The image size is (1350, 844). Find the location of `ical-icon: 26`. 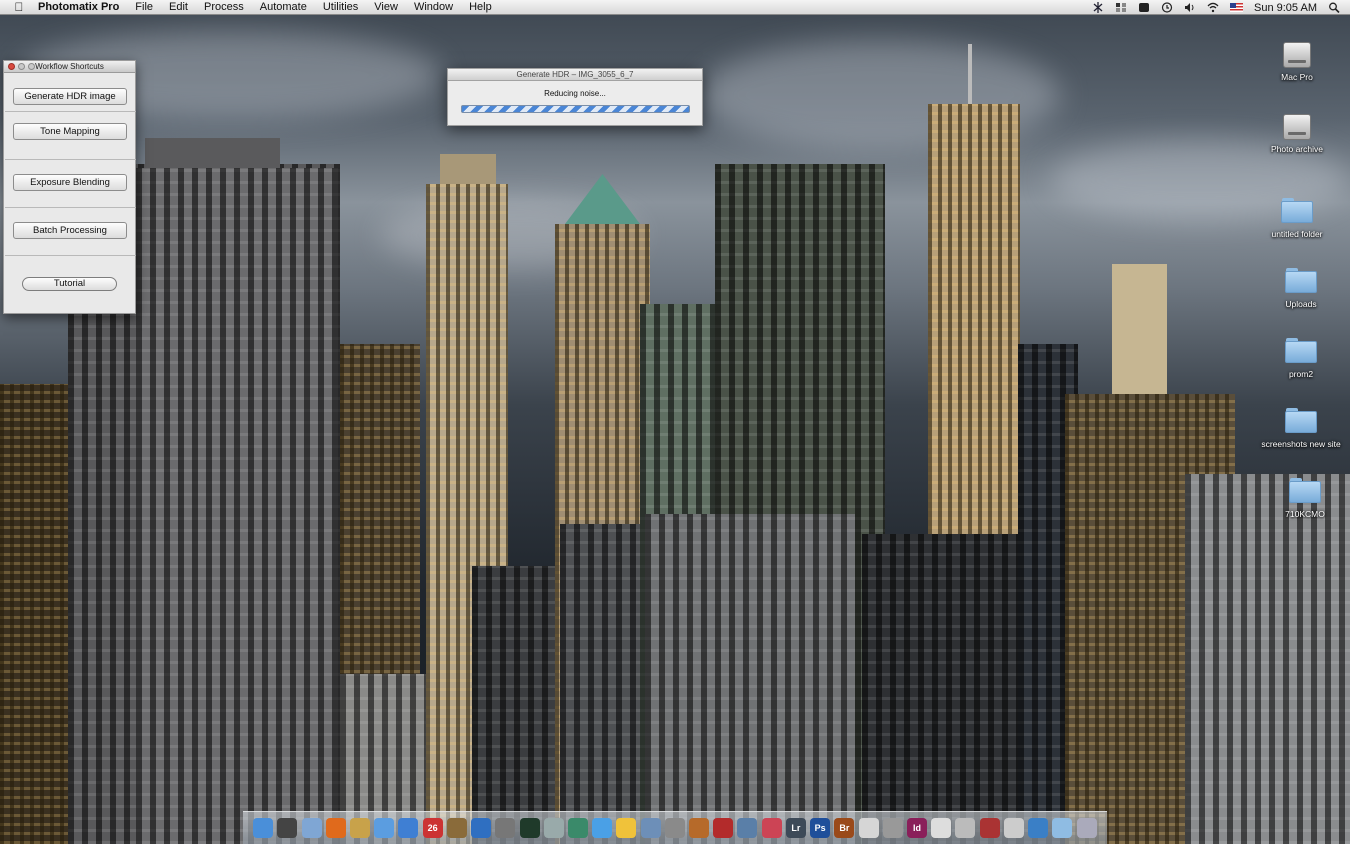

ical-icon: 26 is located at coordinates (432, 828).